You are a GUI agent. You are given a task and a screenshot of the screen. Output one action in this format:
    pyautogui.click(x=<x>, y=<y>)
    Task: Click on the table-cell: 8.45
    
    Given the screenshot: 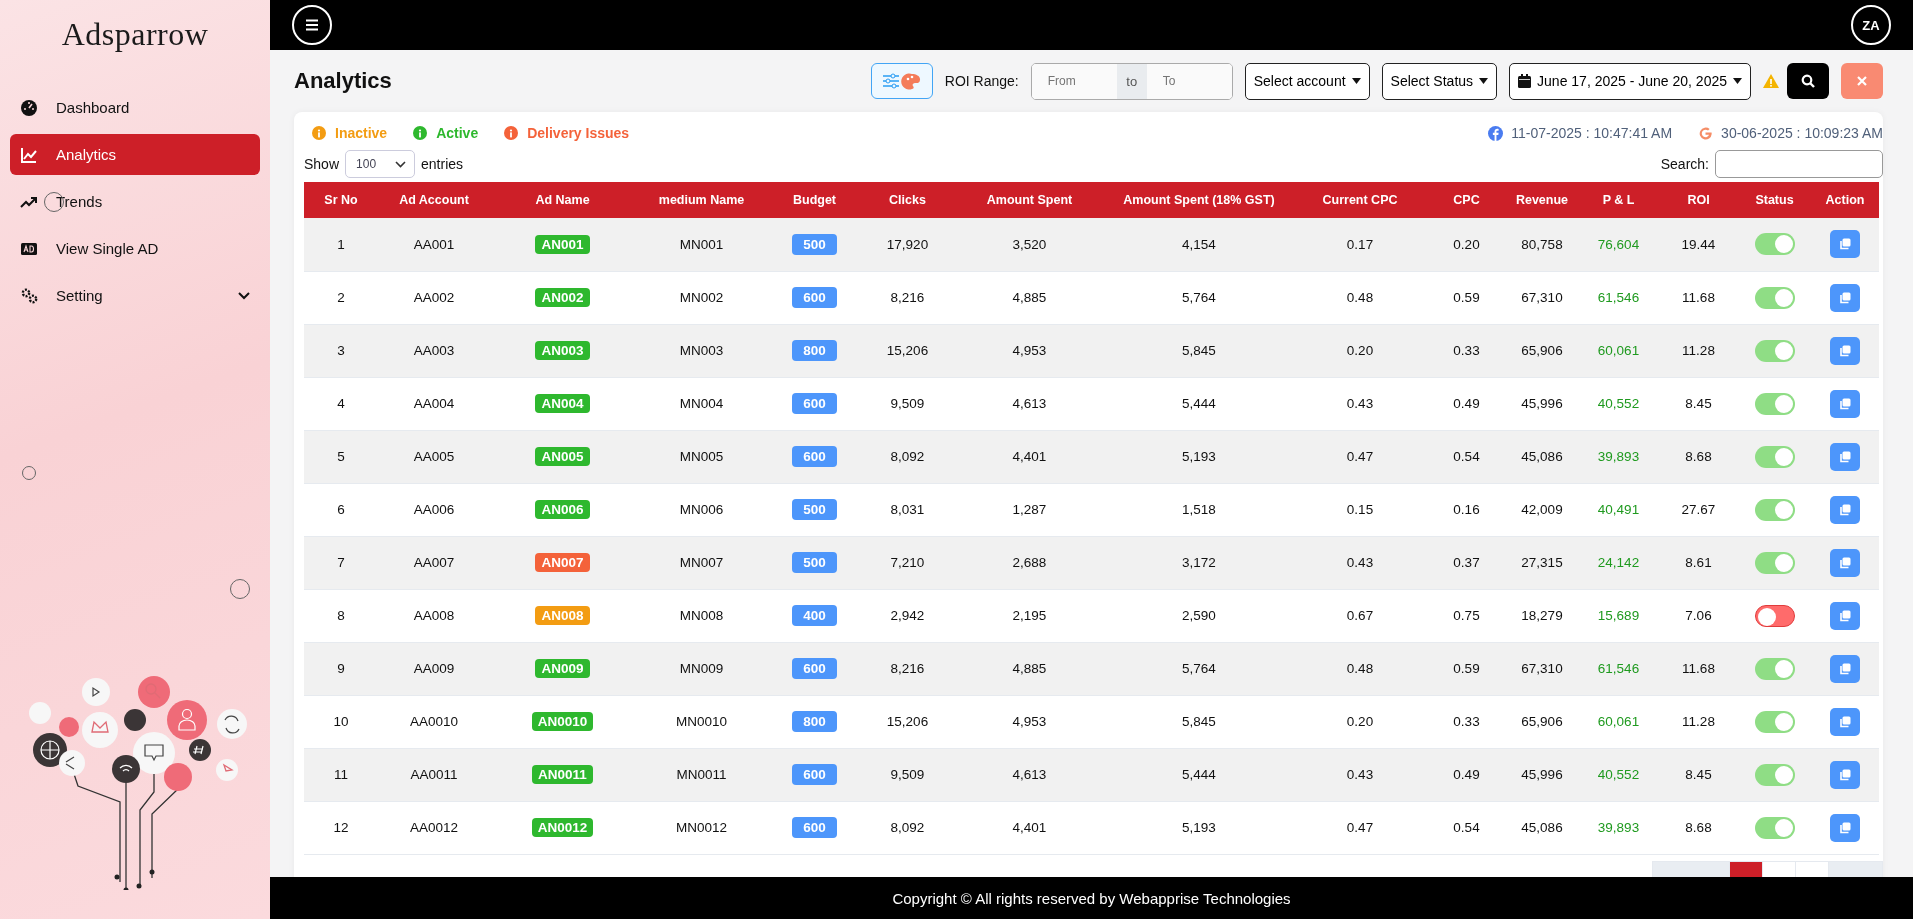 What is the action you would take?
    pyautogui.click(x=1698, y=774)
    